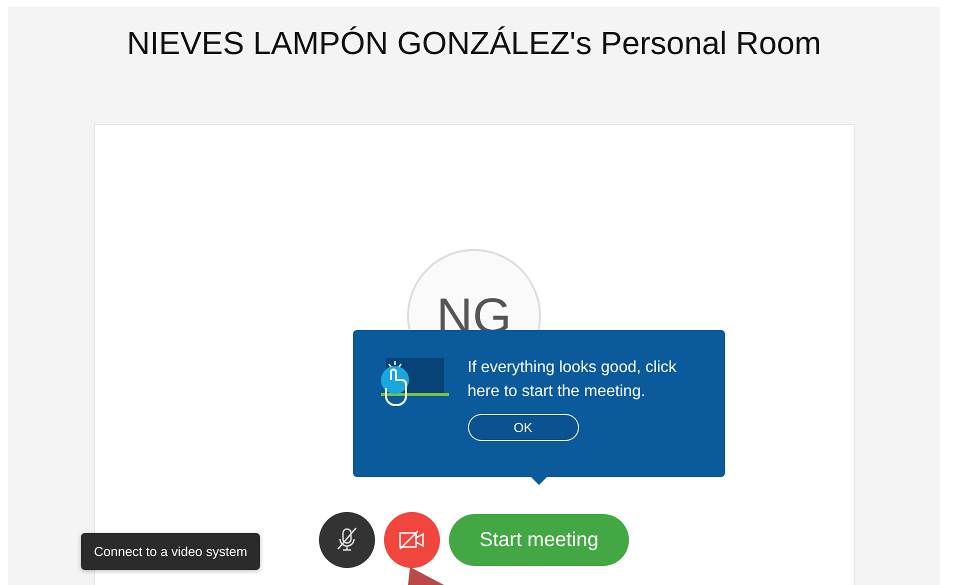 The image size is (953, 585). Describe the element at coordinates (346, 540) in the screenshot. I see `microphone-icon` at that location.